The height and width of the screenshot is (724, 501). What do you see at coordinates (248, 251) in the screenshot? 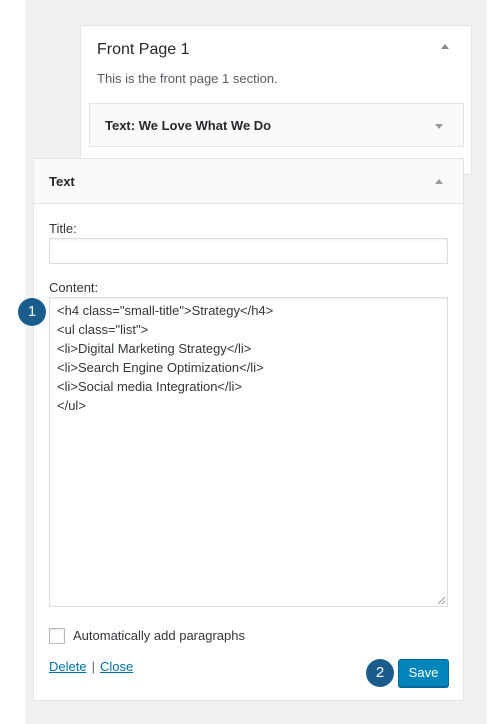
I see `title-input` at bounding box center [248, 251].